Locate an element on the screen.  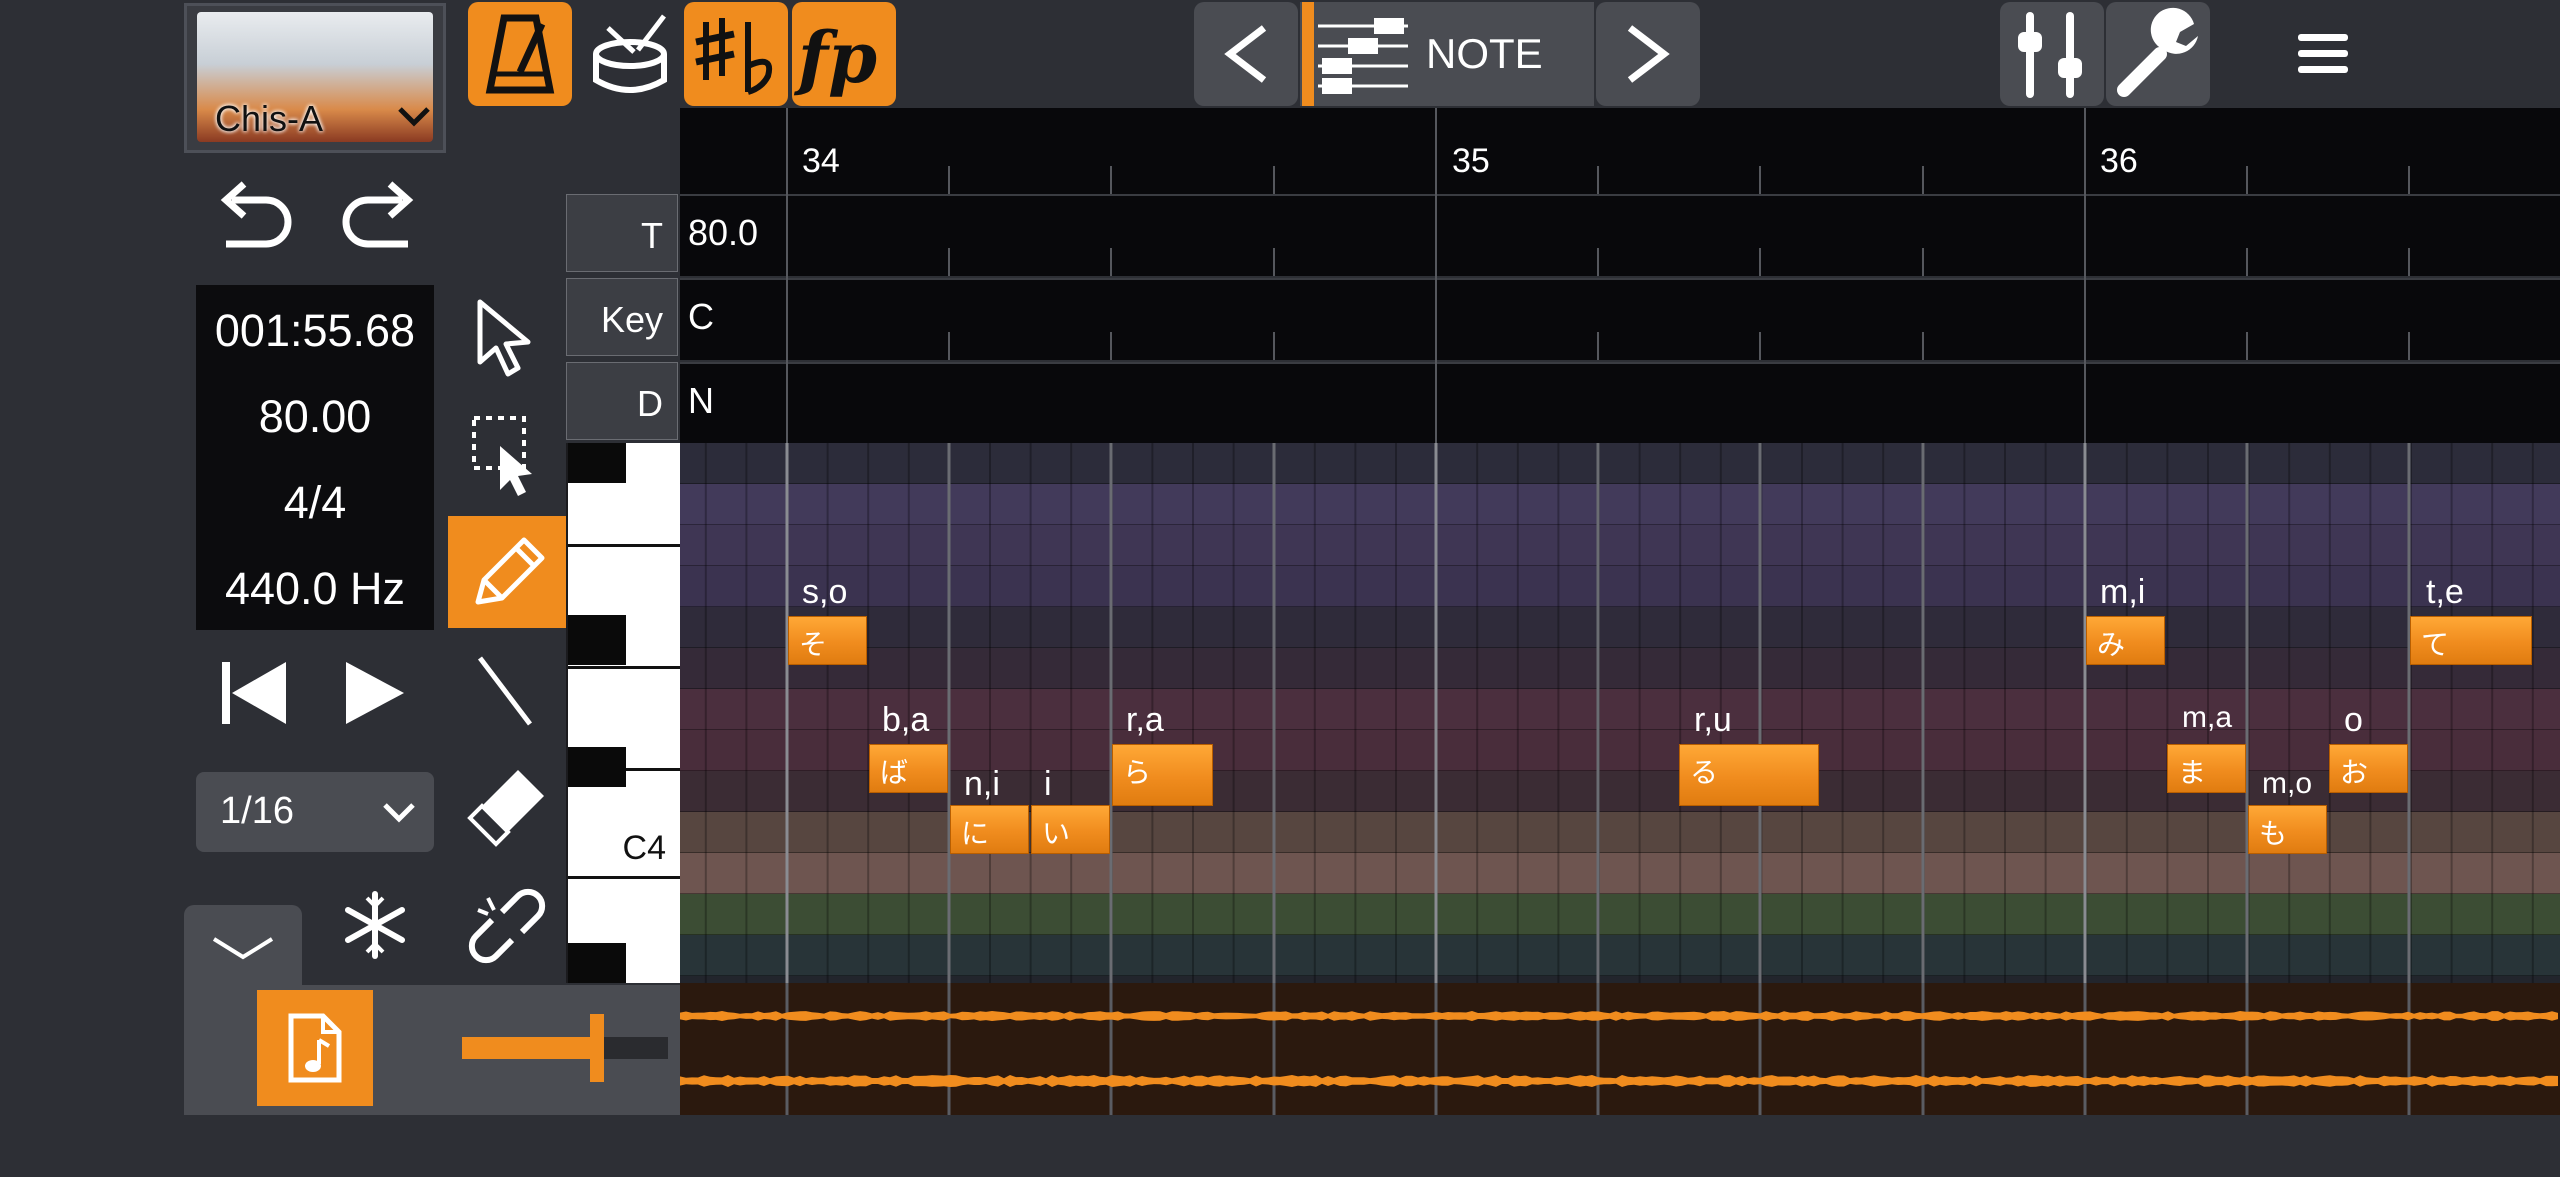
metronome-button is located at coordinates (520, 54).